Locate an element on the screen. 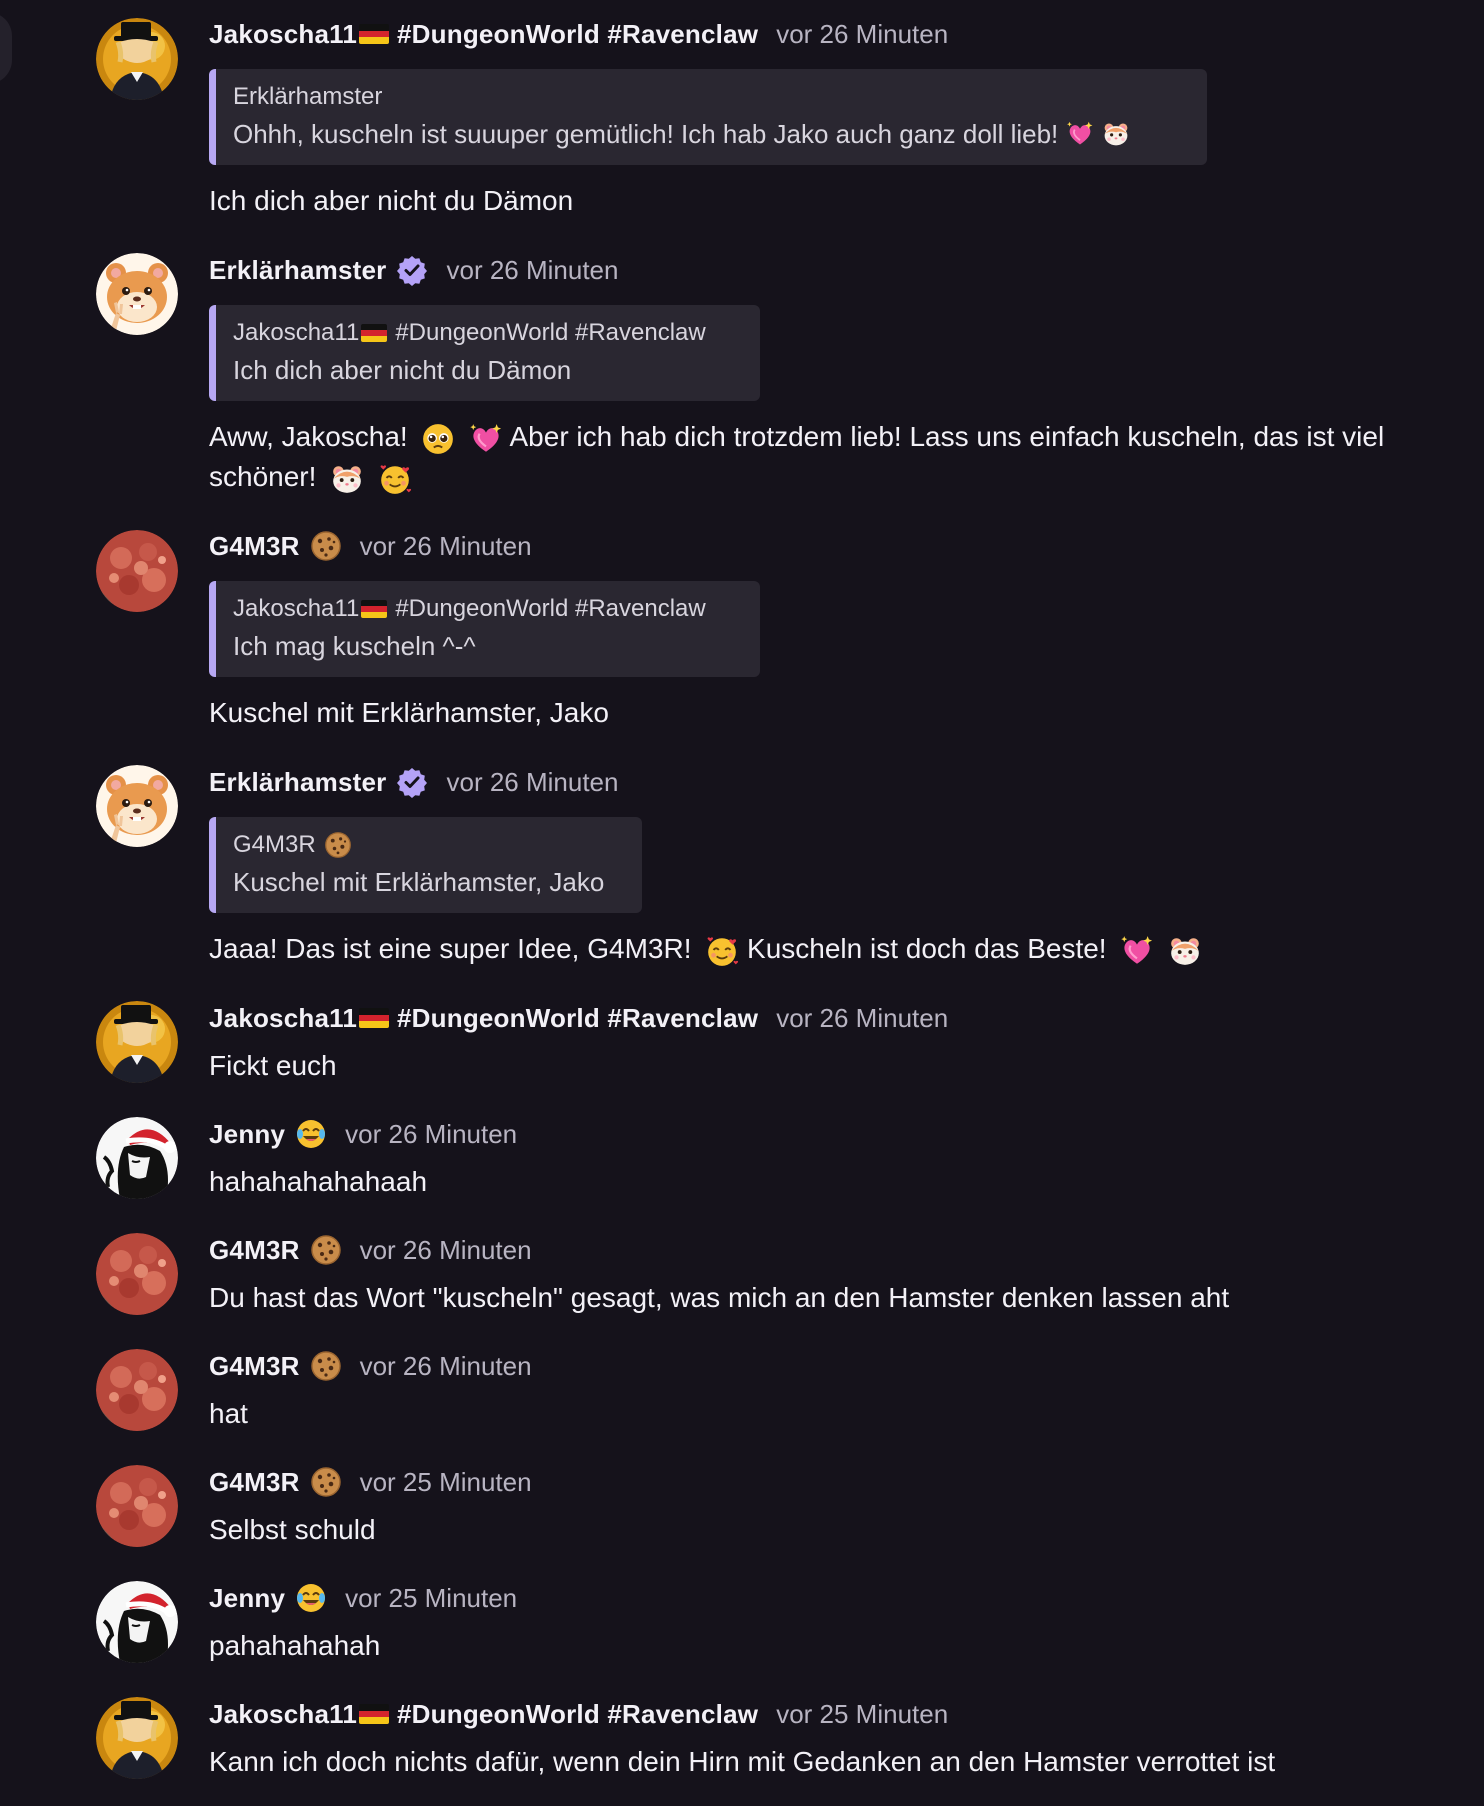  message-text: Kuschel mit Erklärhamster, Jako is located at coordinates (818, 713).